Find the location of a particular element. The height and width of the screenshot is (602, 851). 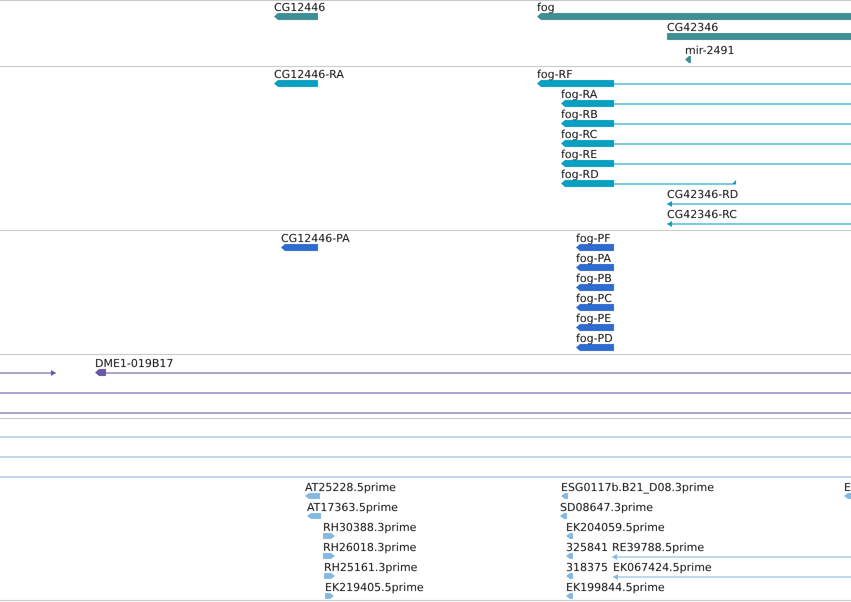

est-label: AT17363.5prime is located at coordinates (352, 507).